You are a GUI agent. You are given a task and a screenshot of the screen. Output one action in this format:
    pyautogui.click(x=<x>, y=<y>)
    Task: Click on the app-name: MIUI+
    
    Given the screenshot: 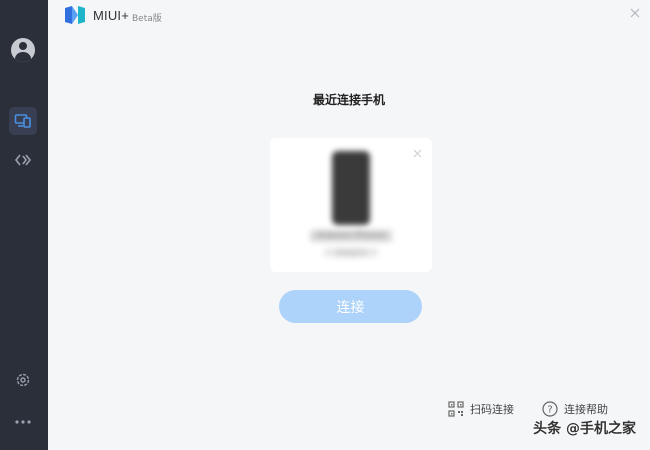 What is the action you would take?
    pyautogui.click(x=111, y=15)
    